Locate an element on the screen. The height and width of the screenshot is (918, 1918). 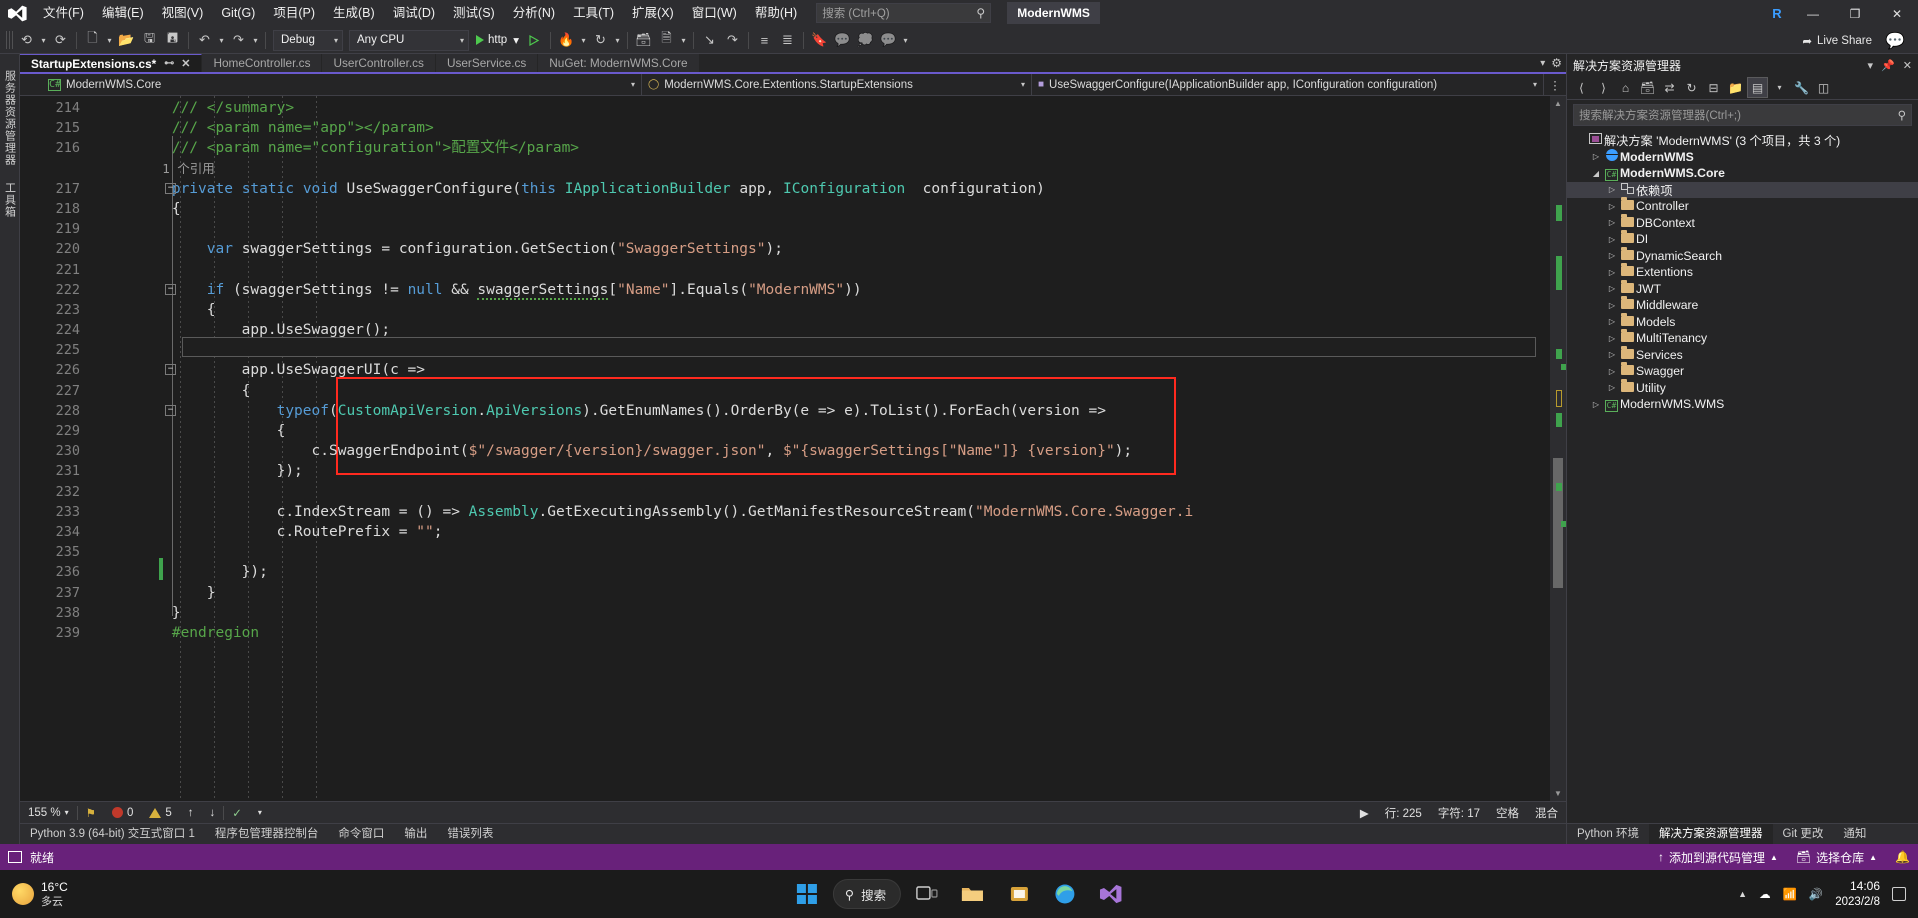
tab-startup-extensions: StartupExtensions.cs* ⊷ ✕ is located at coordinates (111, 63).